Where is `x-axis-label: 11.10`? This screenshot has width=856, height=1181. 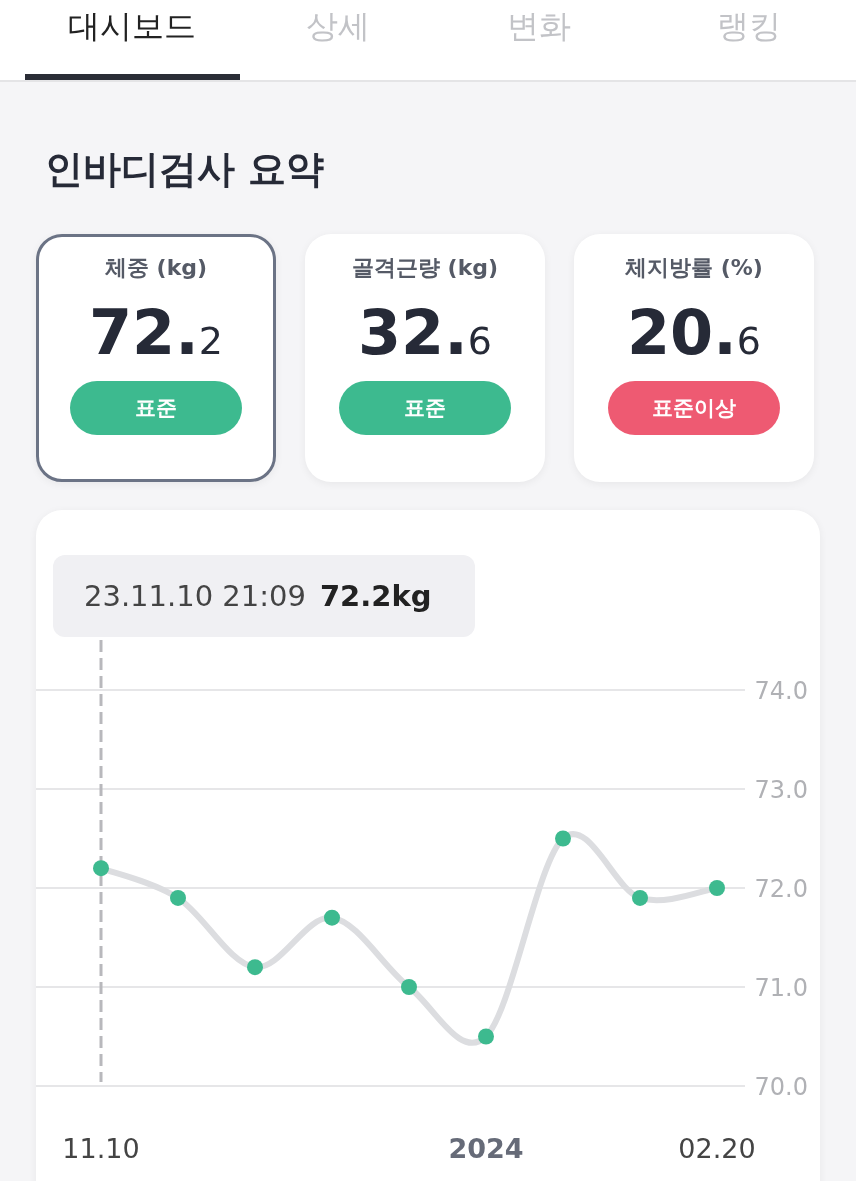
x-axis-label: 11.10 is located at coordinates (101, 1148).